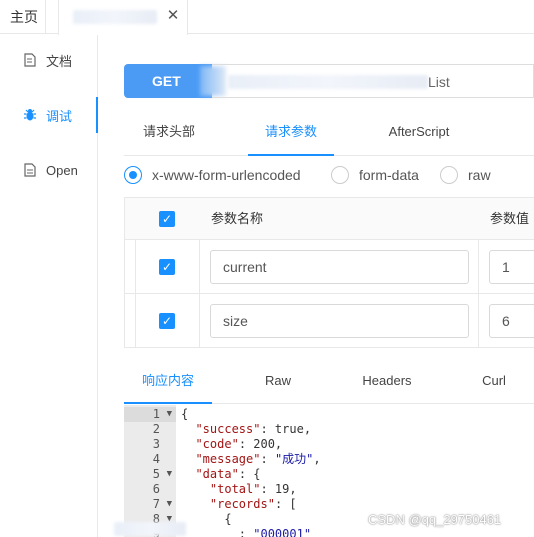 This screenshot has width=534, height=537. What do you see at coordinates (59, 116) in the screenshot?
I see `sidebar-item-label: 调试` at bounding box center [59, 116].